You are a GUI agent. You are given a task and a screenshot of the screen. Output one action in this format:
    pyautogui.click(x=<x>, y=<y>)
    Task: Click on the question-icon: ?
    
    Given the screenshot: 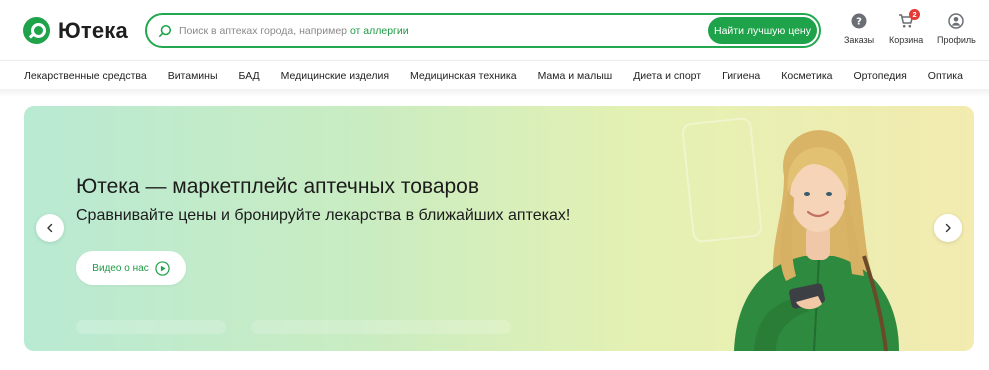 What is the action you would take?
    pyautogui.click(x=859, y=21)
    